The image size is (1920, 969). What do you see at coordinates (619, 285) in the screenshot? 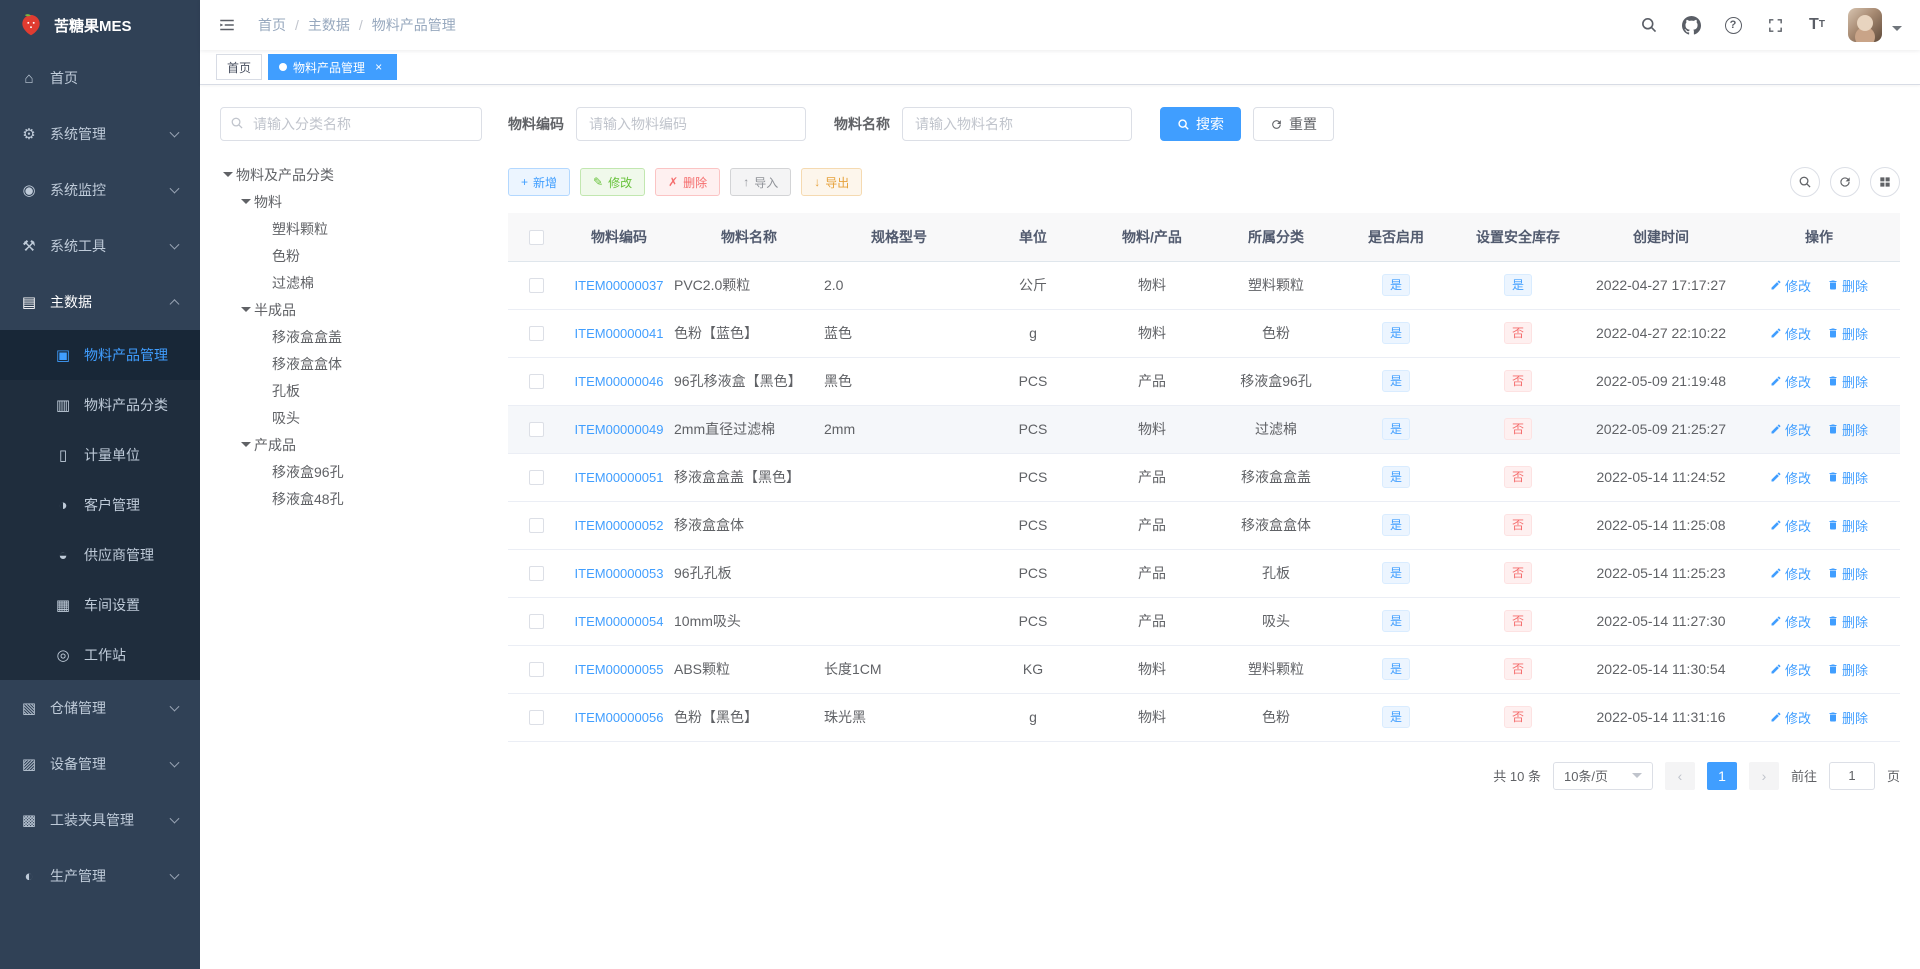
I see `material-code-link: ITEM00000037` at bounding box center [619, 285].